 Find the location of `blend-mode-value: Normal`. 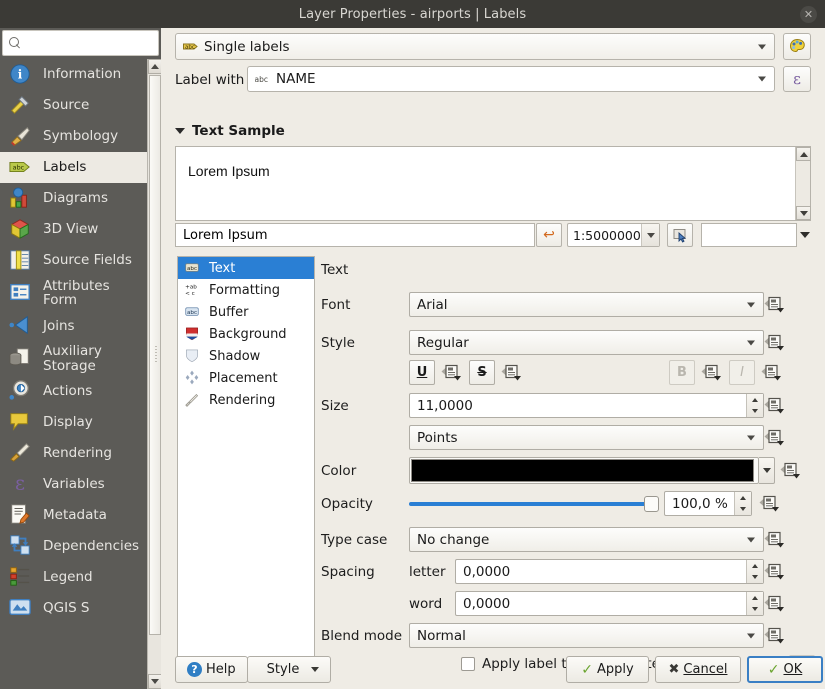

blend-mode-value: Normal is located at coordinates (441, 635).